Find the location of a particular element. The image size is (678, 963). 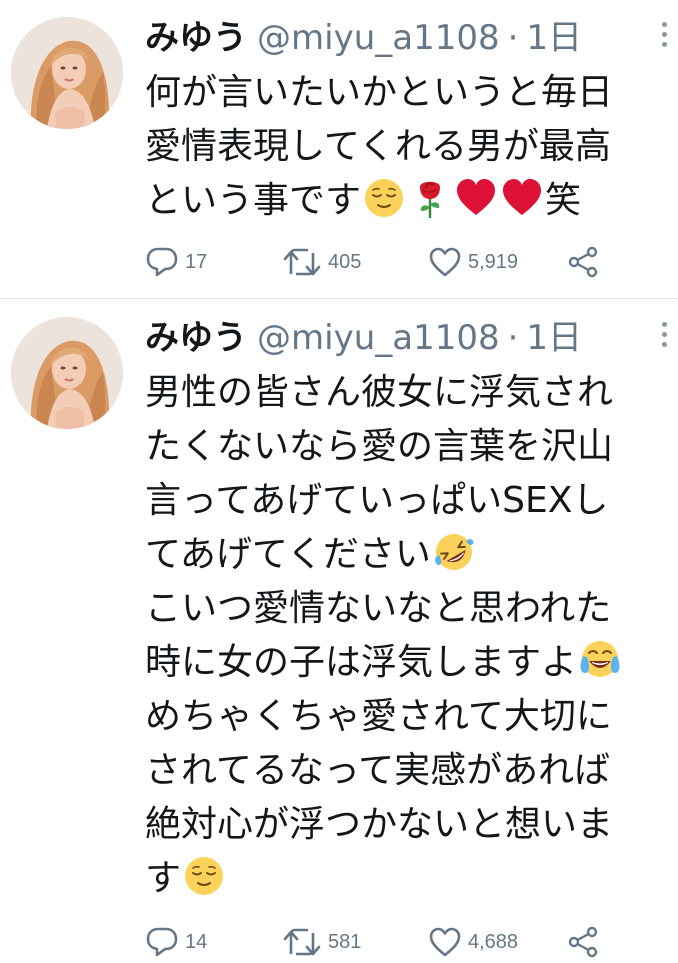

tweet-actions: 17 405 5,919 is located at coordinates (405, 262).